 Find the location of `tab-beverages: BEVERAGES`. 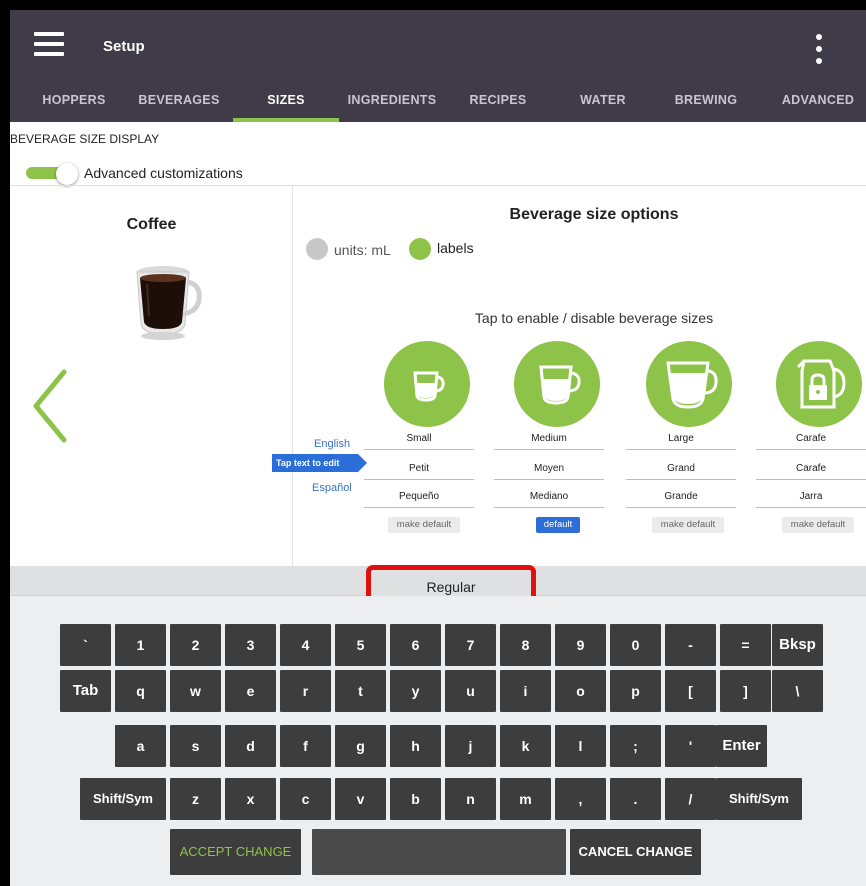

tab-beverages: BEVERAGES is located at coordinates (179, 105).